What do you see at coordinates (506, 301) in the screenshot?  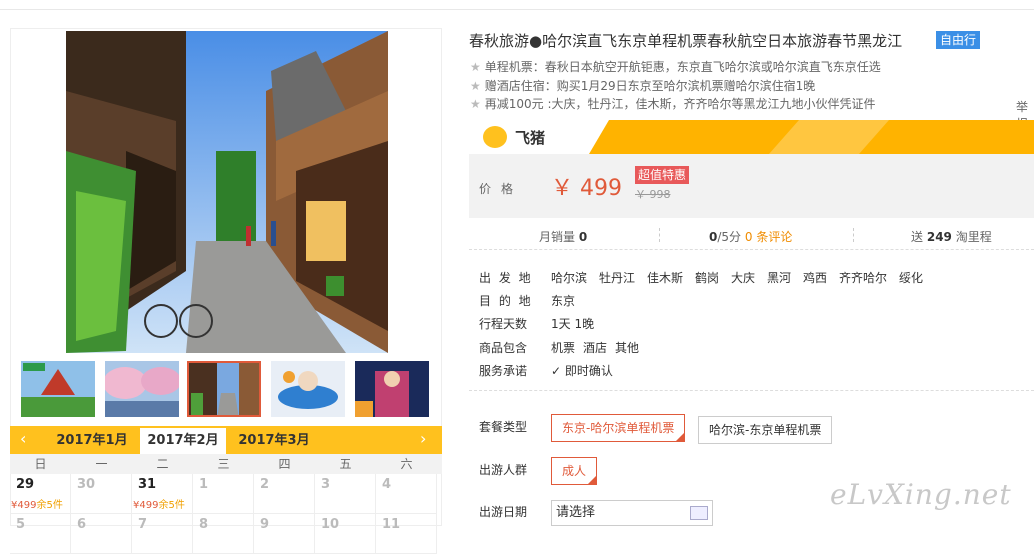 I see `destination-label: 目 的 地` at bounding box center [506, 301].